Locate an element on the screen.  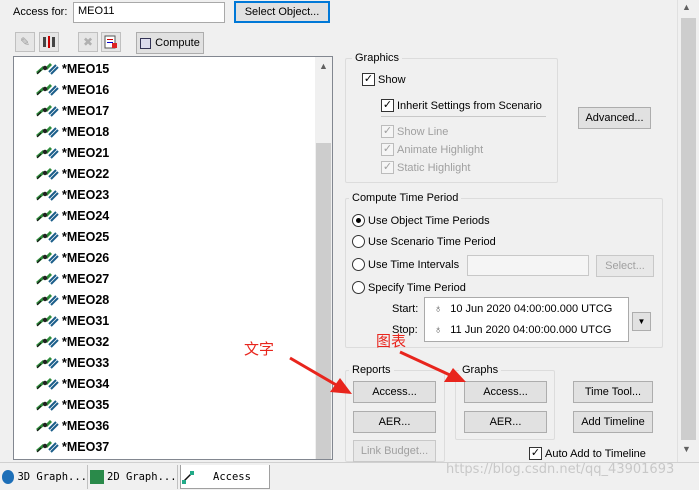
annotation-arrows is located at coordinates (377, 372).